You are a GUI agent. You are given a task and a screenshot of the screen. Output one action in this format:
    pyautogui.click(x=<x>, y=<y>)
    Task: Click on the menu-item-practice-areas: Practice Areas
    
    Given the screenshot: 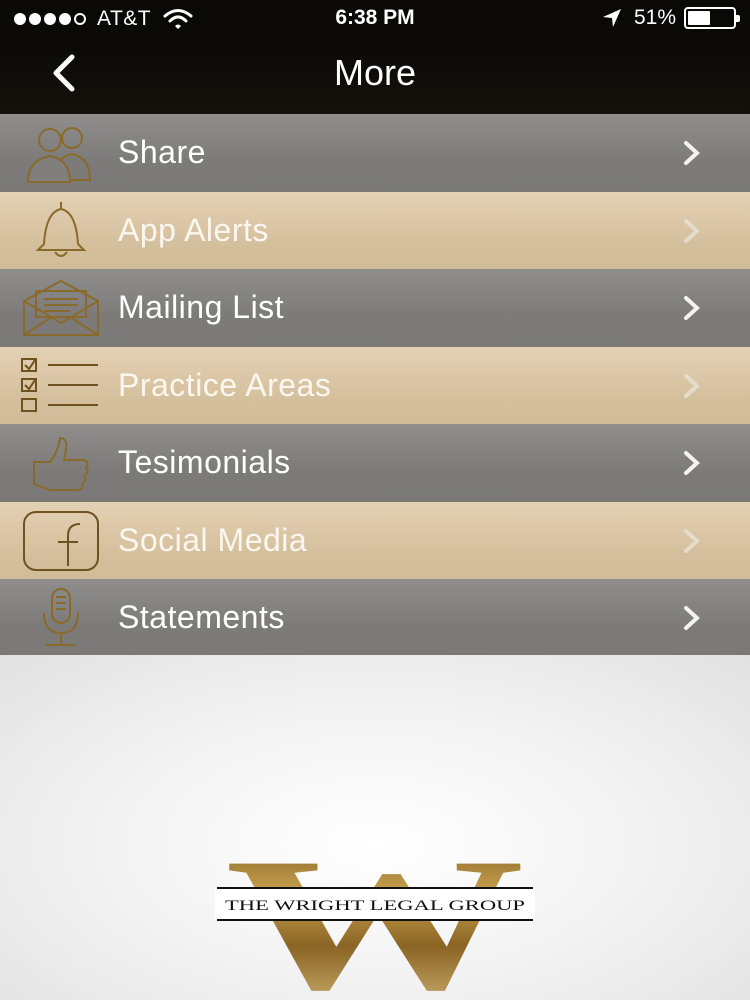 What is the action you would take?
    pyautogui.click(x=375, y=385)
    